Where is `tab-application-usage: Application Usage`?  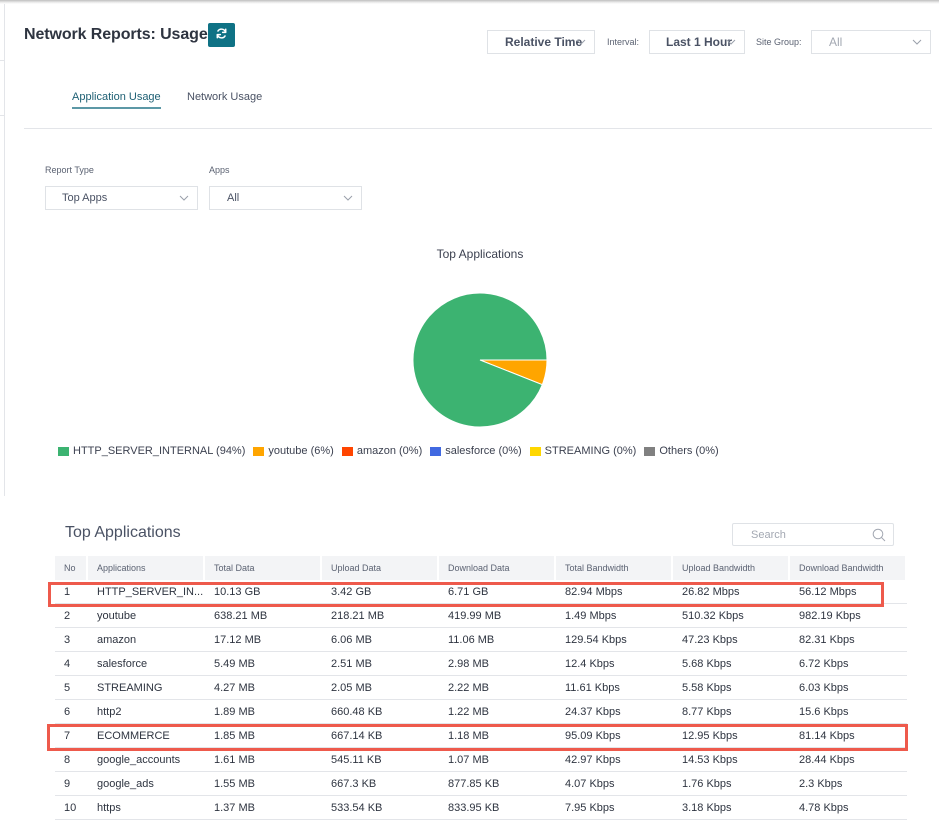
tab-application-usage: Application Usage is located at coordinates (116, 100).